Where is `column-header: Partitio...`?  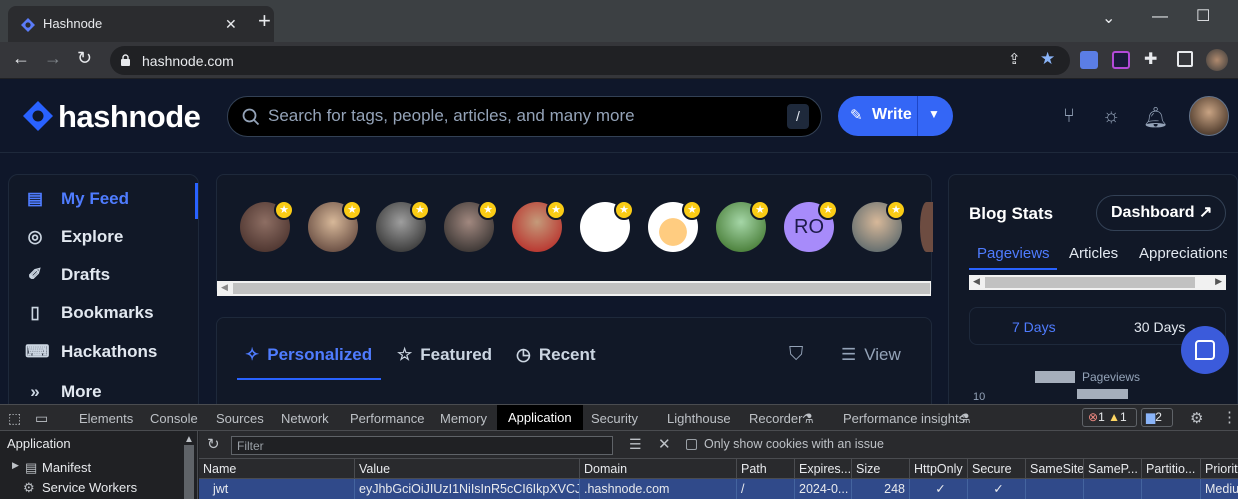
column-header: Partitio... is located at coordinates (1170, 469).